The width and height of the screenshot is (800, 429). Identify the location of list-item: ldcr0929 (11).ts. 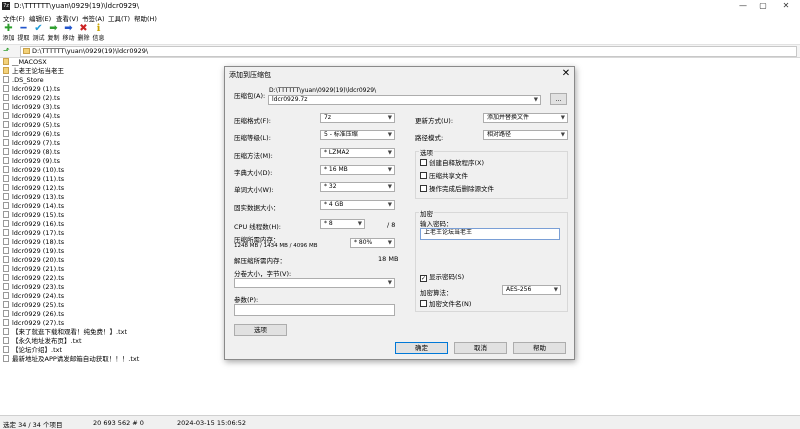
(33, 179).